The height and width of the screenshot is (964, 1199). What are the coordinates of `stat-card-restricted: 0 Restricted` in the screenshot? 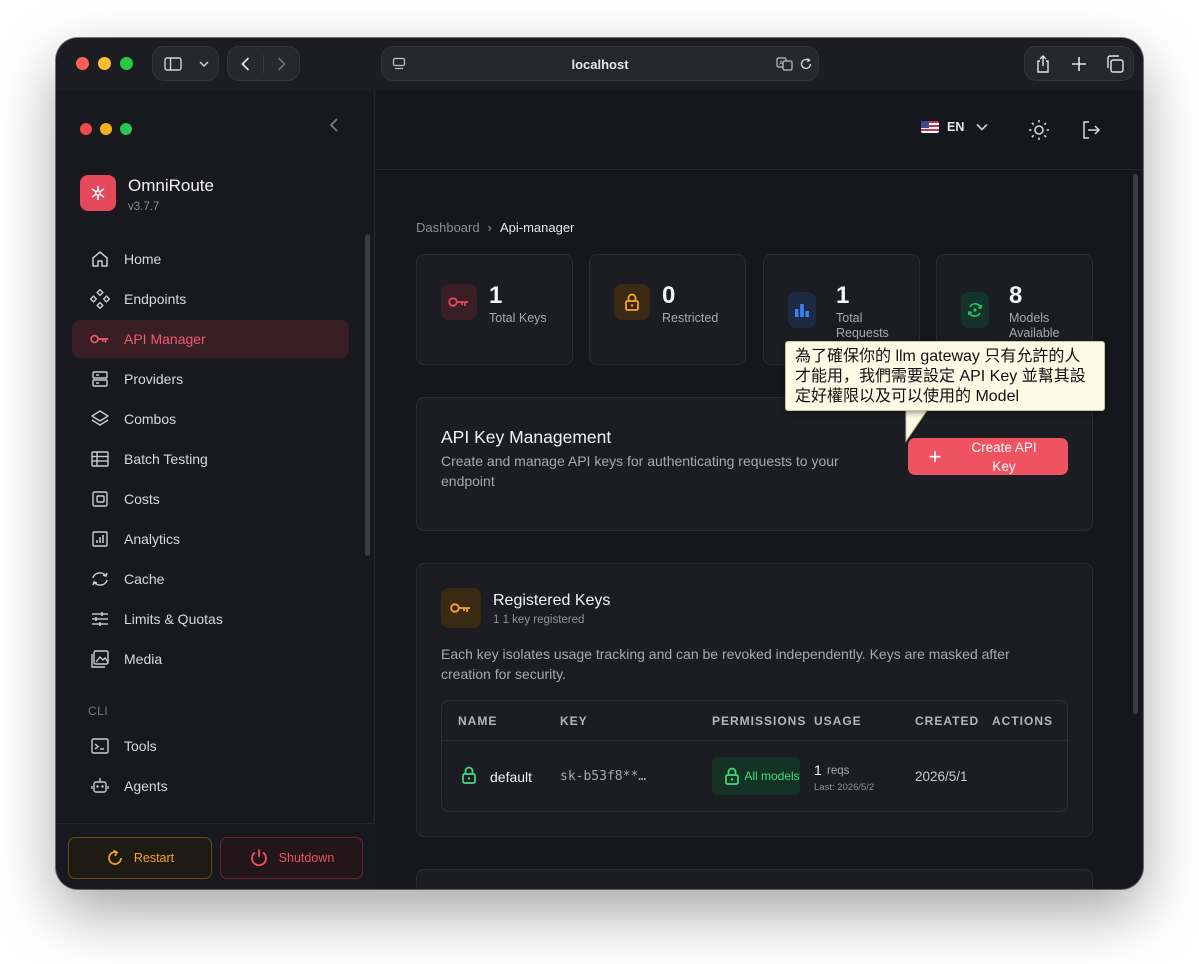 It's located at (667, 309).